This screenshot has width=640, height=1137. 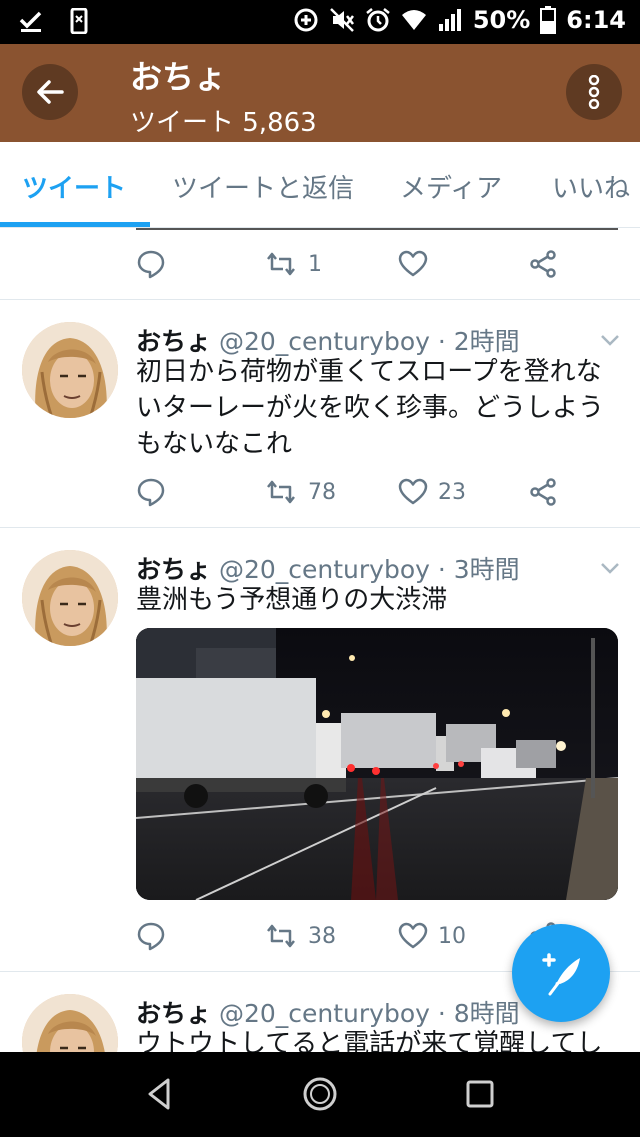 I want to click on previous-tweet-image-edge, so click(x=377, y=229).